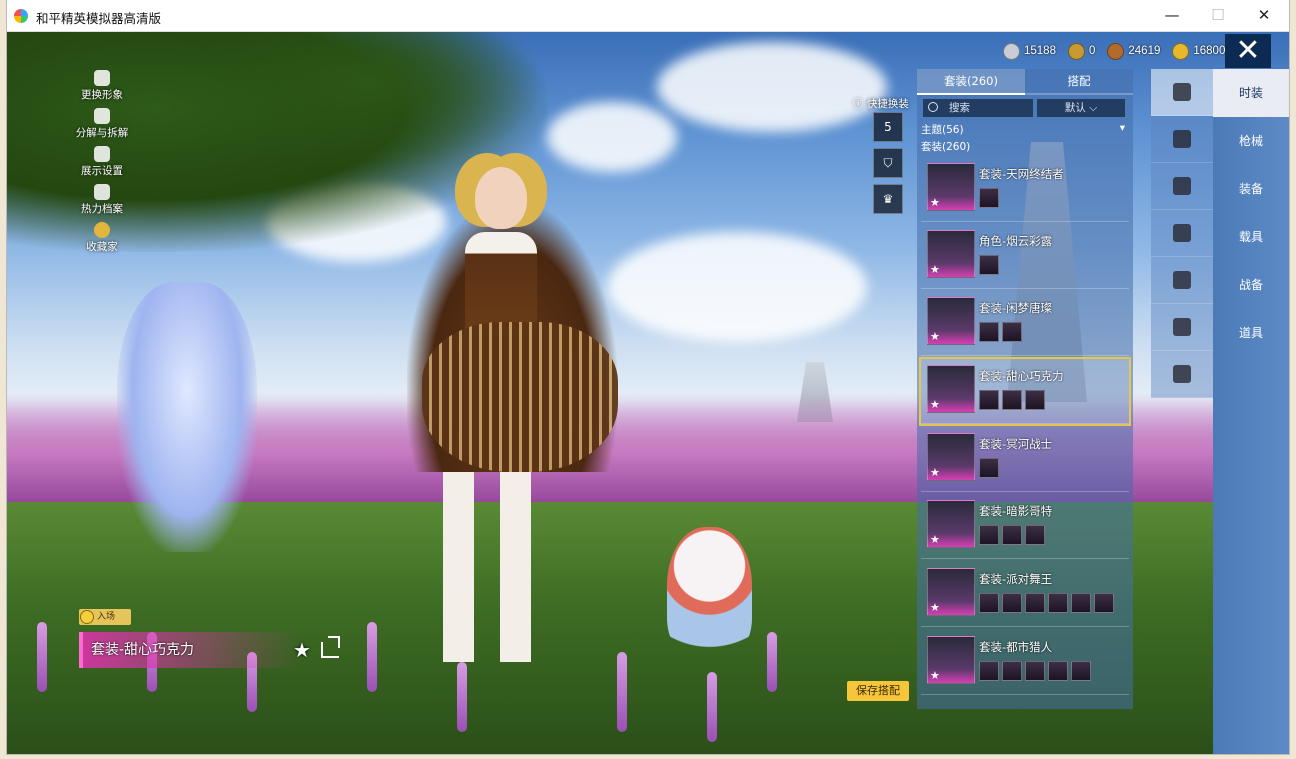 Image resolution: width=1296 pixels, height=759 pixels. What do you see at coordinates (1251, 141) in the screenshot?
I see `nav-weapons: 枪械` at bounding box center [1251, 141].